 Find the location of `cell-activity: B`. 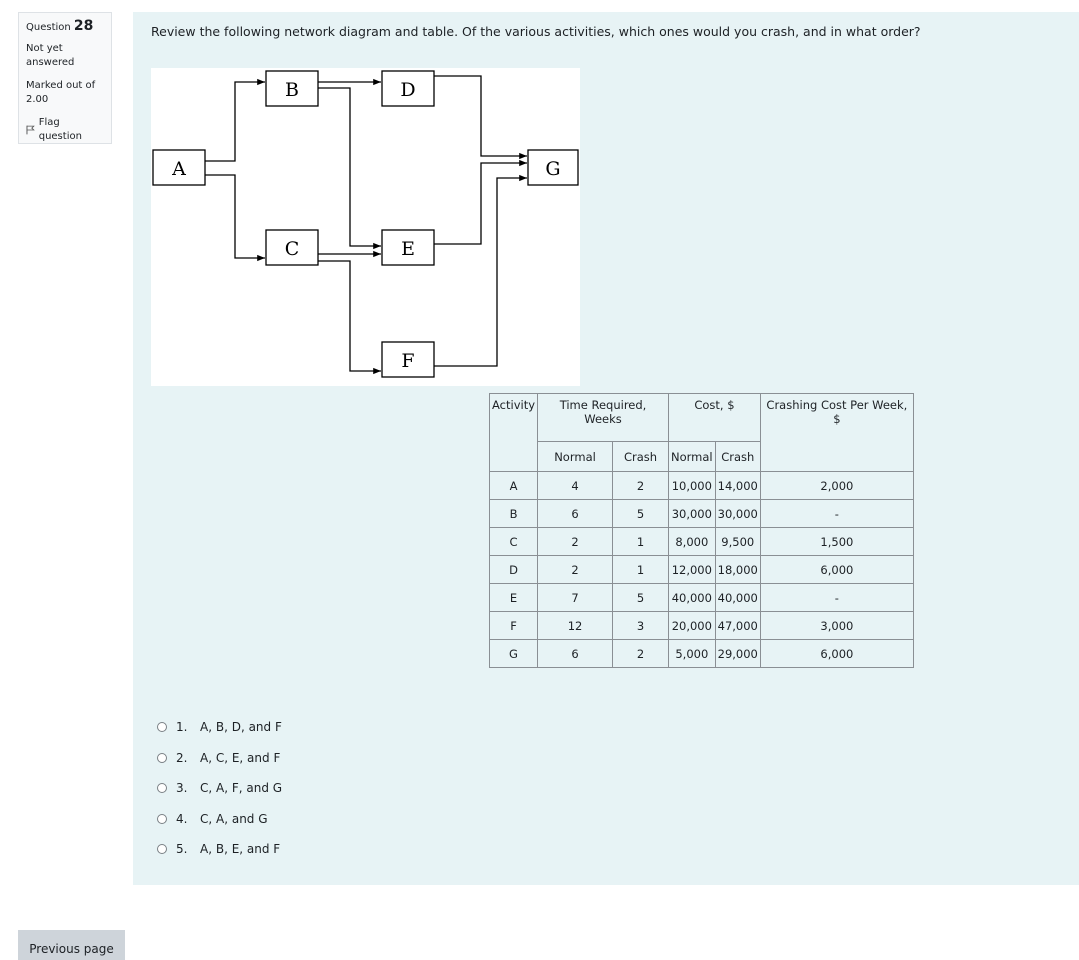

cell-activity: B is located at coordinates (513, 513).